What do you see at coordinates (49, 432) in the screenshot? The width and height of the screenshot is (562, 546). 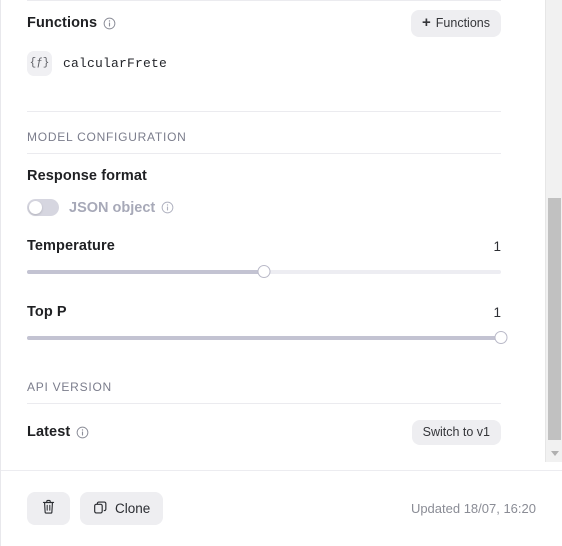 I see `api-version-current-label: Latest` at bounding box center [49, 432].